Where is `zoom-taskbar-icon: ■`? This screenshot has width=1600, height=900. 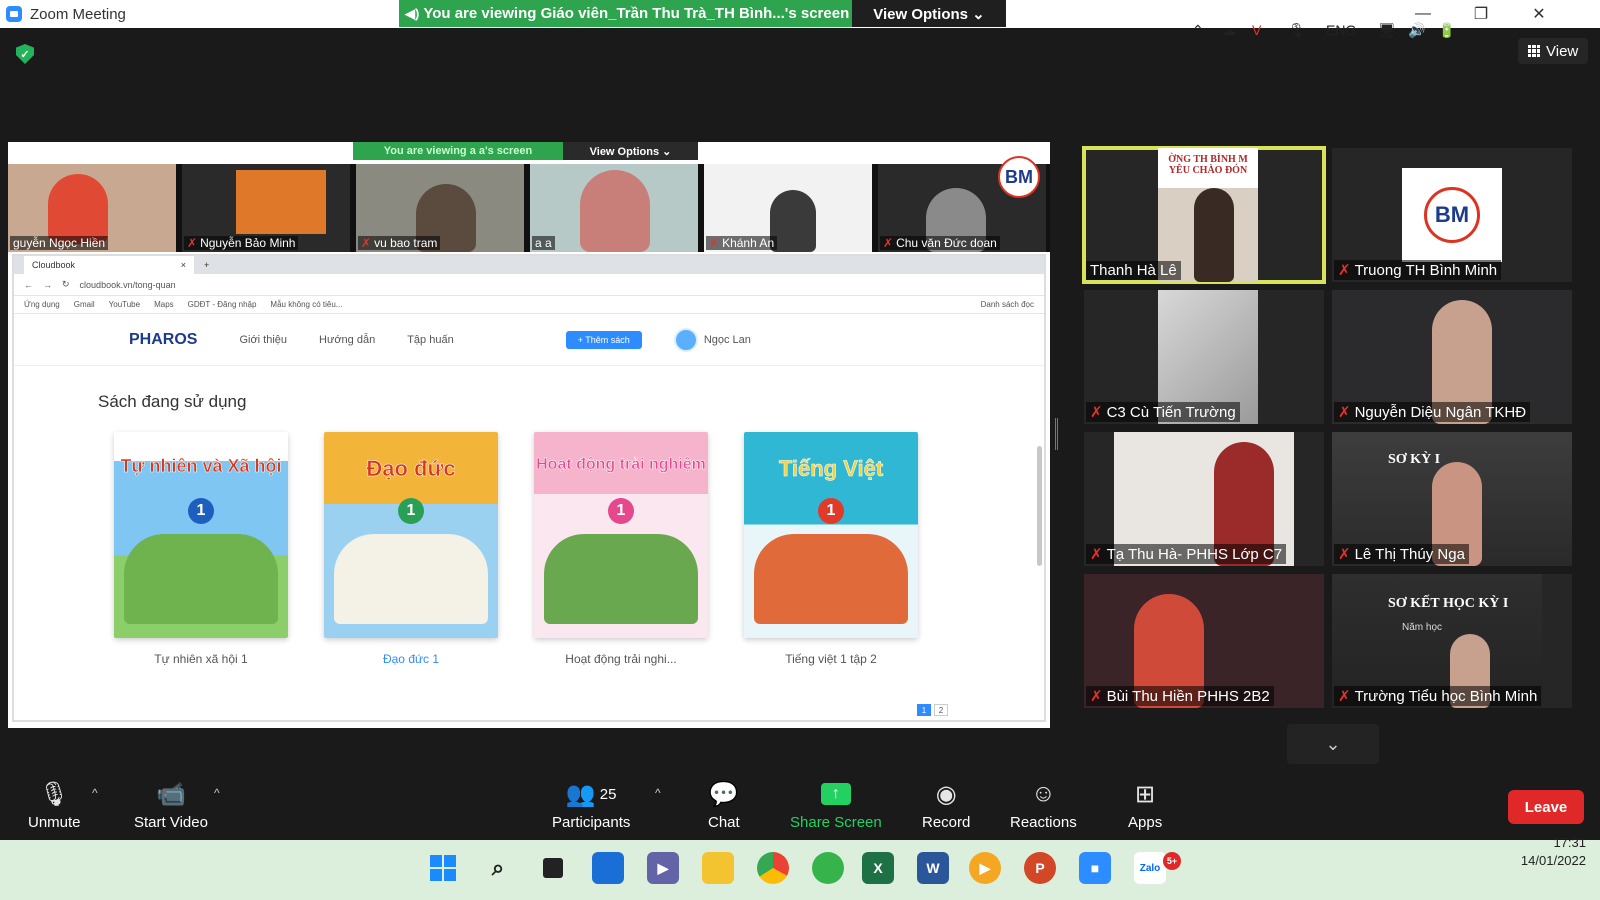 zoom-taskbar-icon: ■ is located at coordinates (1095, 868).